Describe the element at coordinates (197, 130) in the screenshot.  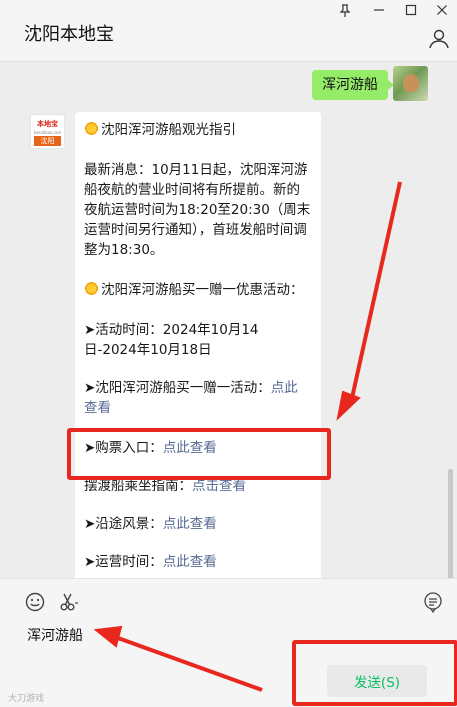
I see `card-heading: 沈阳浑河游船观光指引` at that location.